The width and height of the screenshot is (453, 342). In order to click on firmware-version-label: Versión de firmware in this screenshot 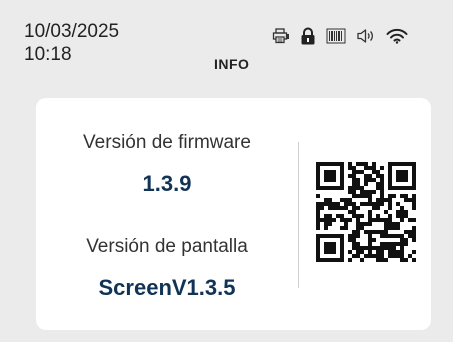, I will do `click(167, 142)`.